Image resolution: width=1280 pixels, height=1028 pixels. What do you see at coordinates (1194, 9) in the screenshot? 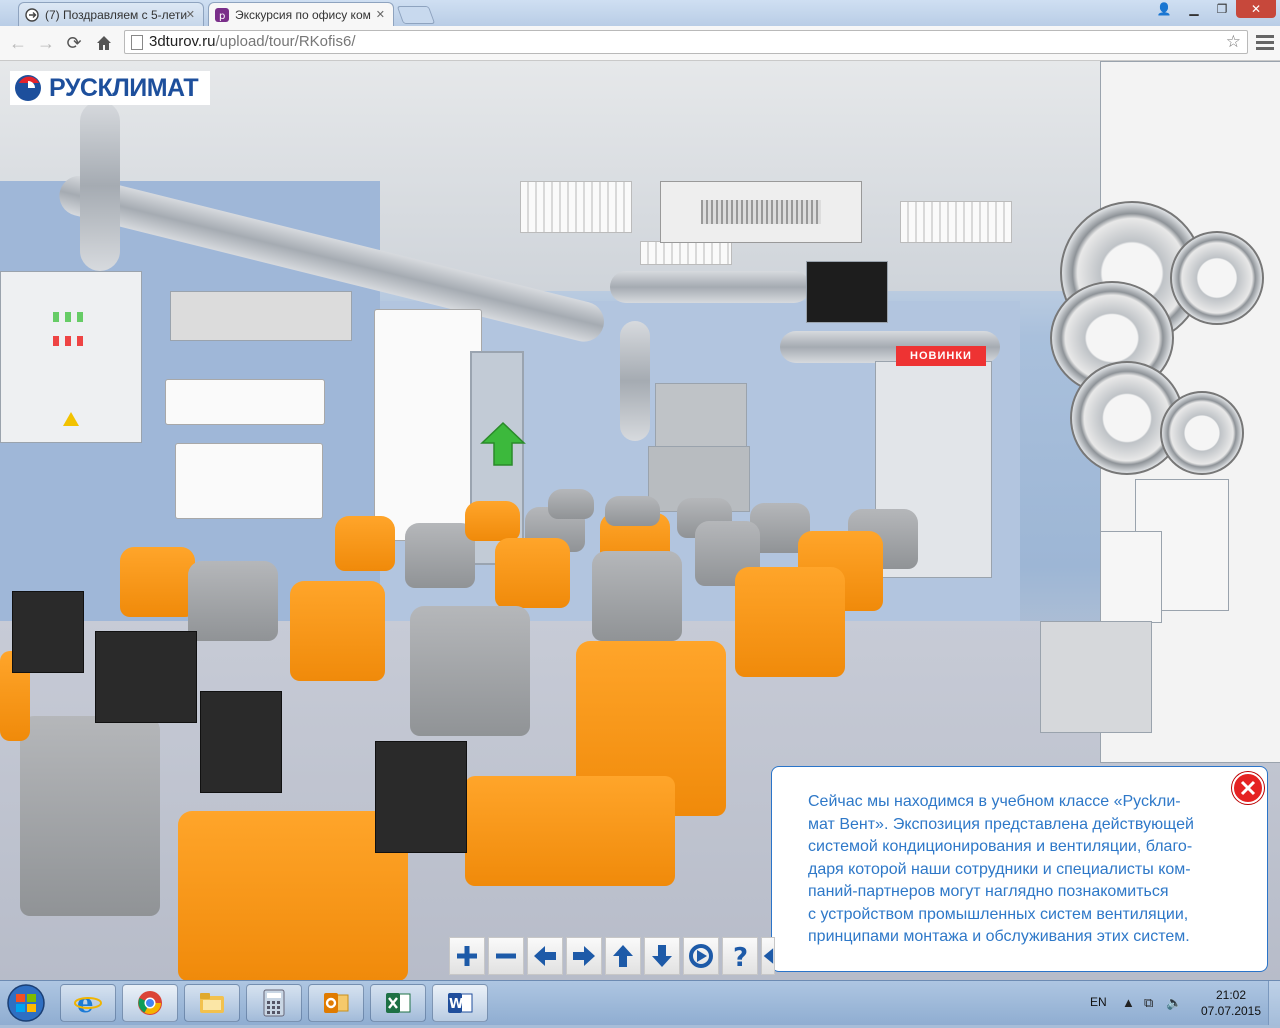
I see `minimize-button: ▁` at bounding box center [1194, 9].